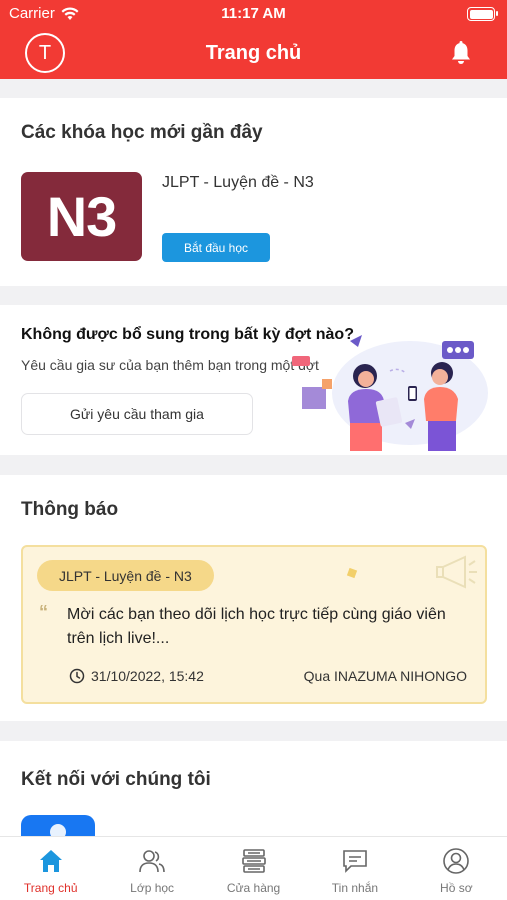  What do you see at coordinates (355, 888) in the screenshot?
I see `tab-messages-label: Tin nhắn` at bounding box center [355, 888].